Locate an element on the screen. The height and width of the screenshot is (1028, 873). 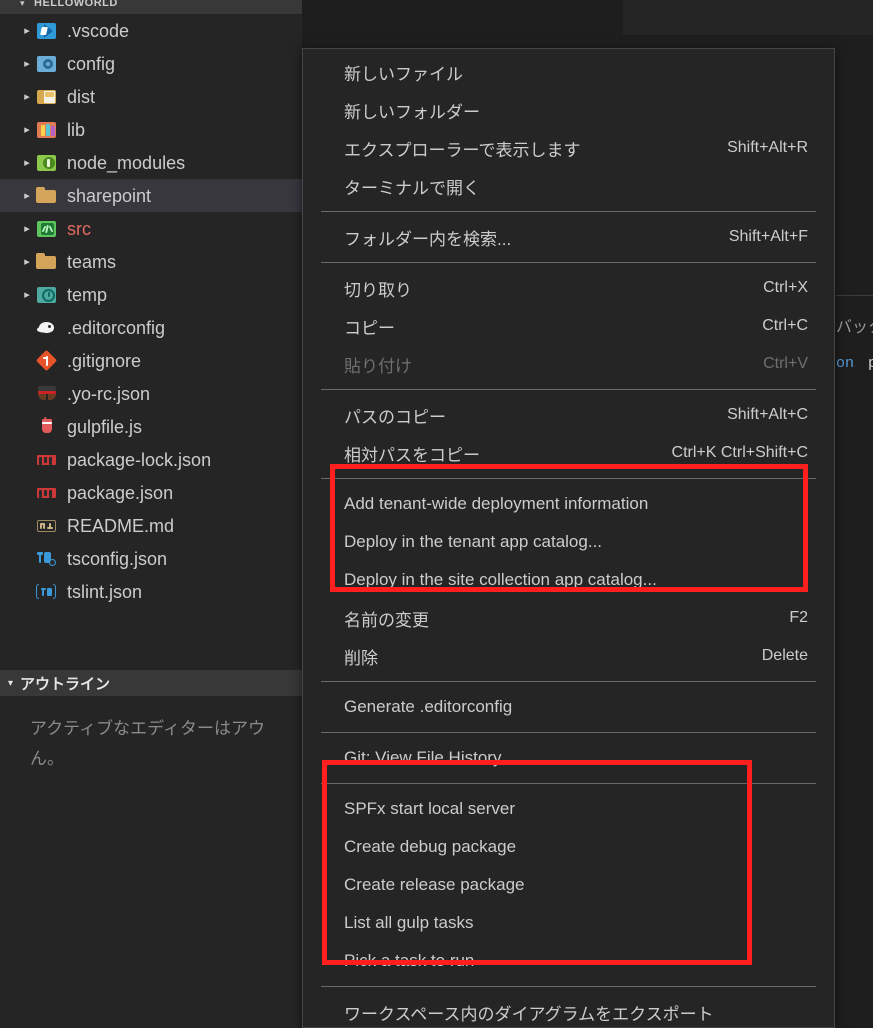
tree-item-label: src is located at coordinates (79, 228).